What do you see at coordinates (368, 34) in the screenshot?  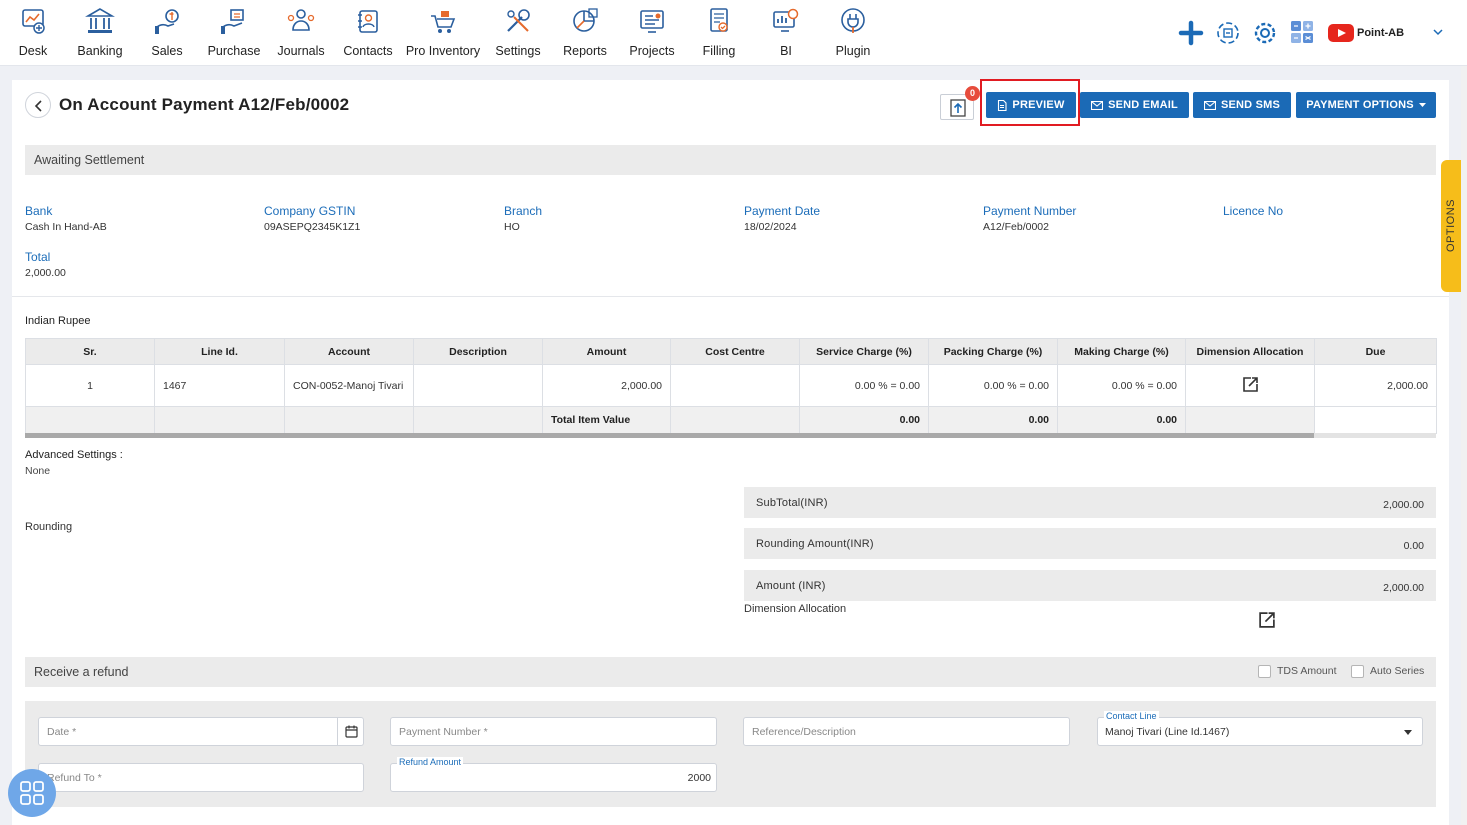 I see `nav-contacts: Contacts` at bounding box center [368, 34].